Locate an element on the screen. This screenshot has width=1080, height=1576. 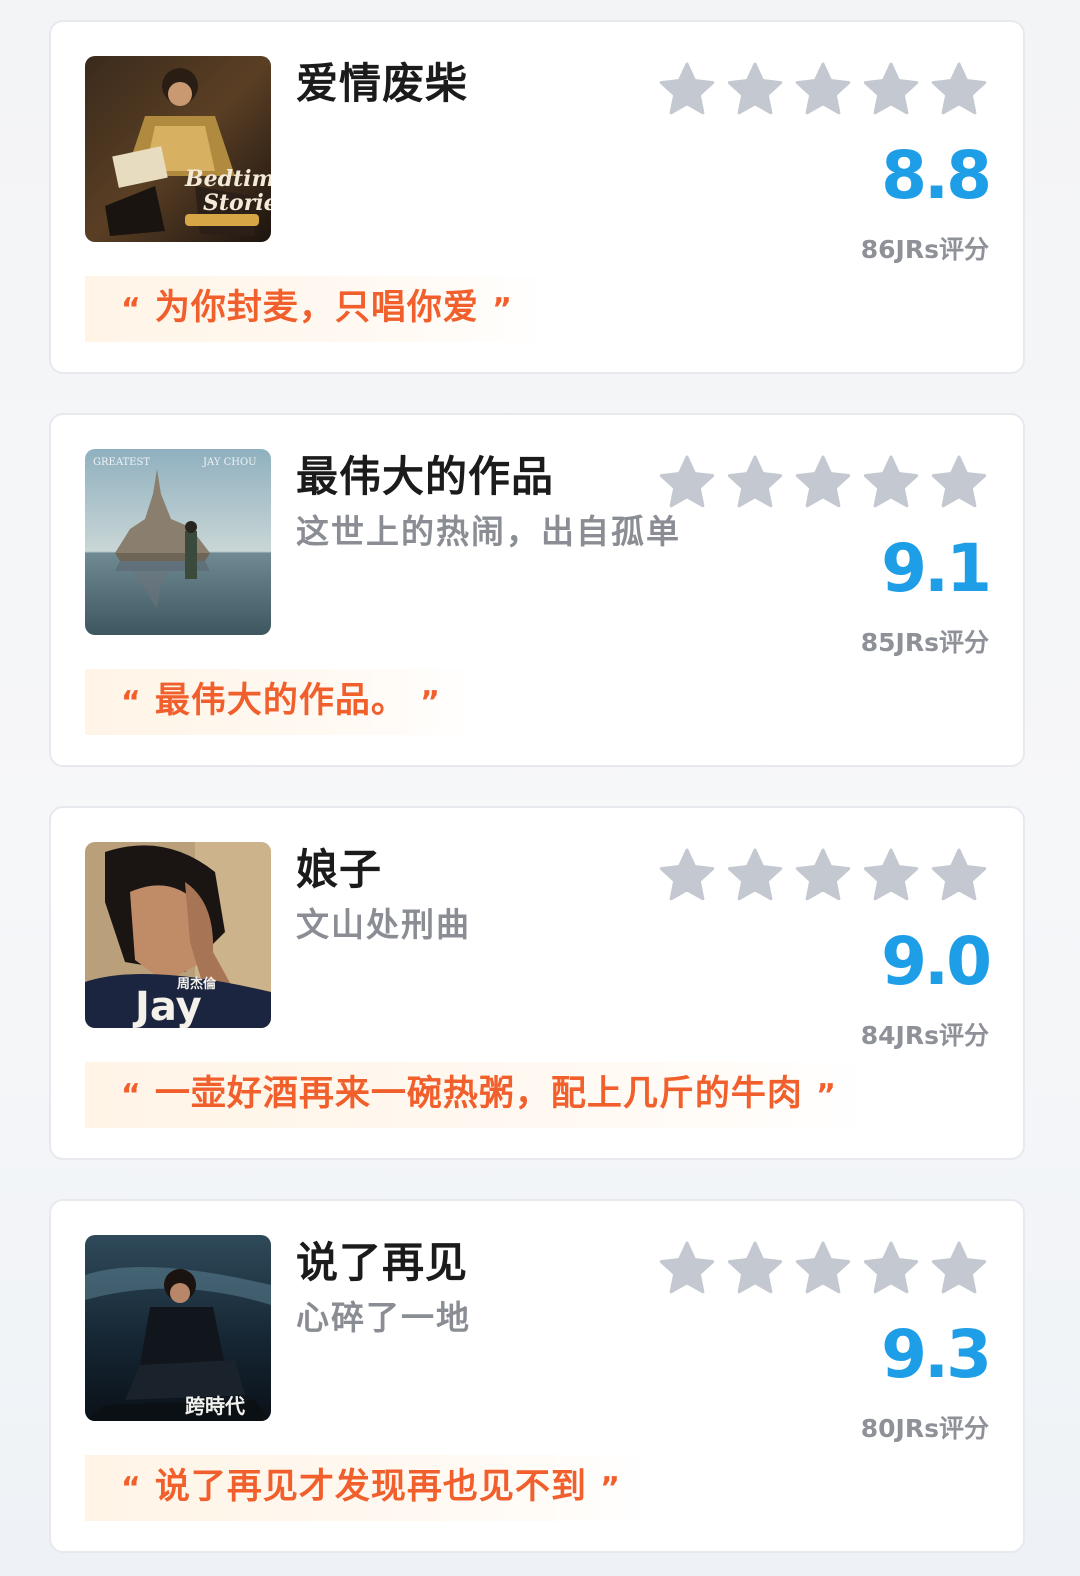
svg-text: JAY CHOU is located at coordinates (229, 462).